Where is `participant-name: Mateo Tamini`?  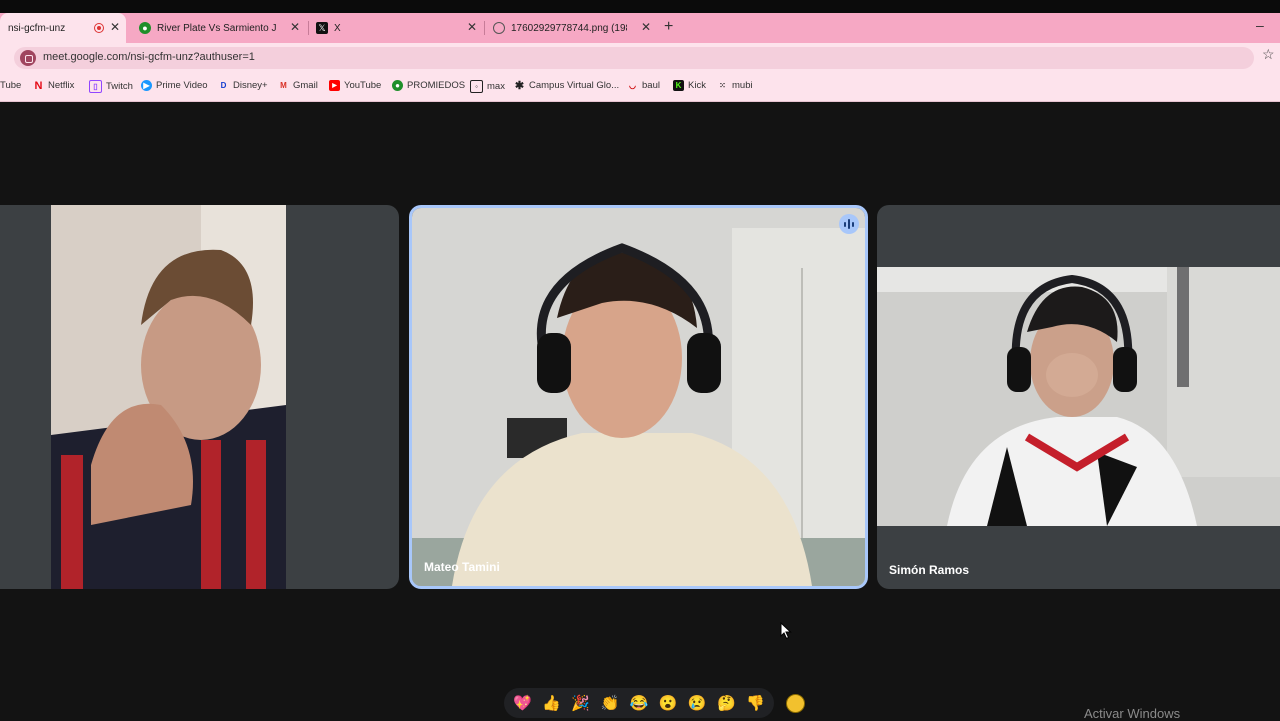 participant-name: Mateo Tamini is located at coordinates (462, 567).